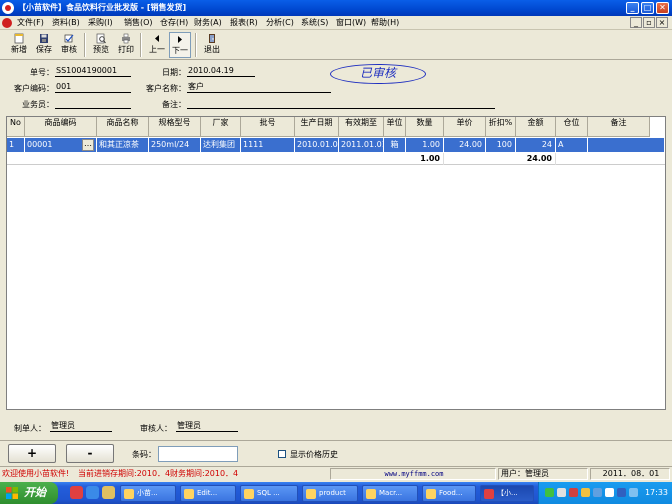 This screenshot has height=504, width=672. Describe the element at coordinates (61, 127) in the screenshot. I see `column-header: 商品编码` at that location.